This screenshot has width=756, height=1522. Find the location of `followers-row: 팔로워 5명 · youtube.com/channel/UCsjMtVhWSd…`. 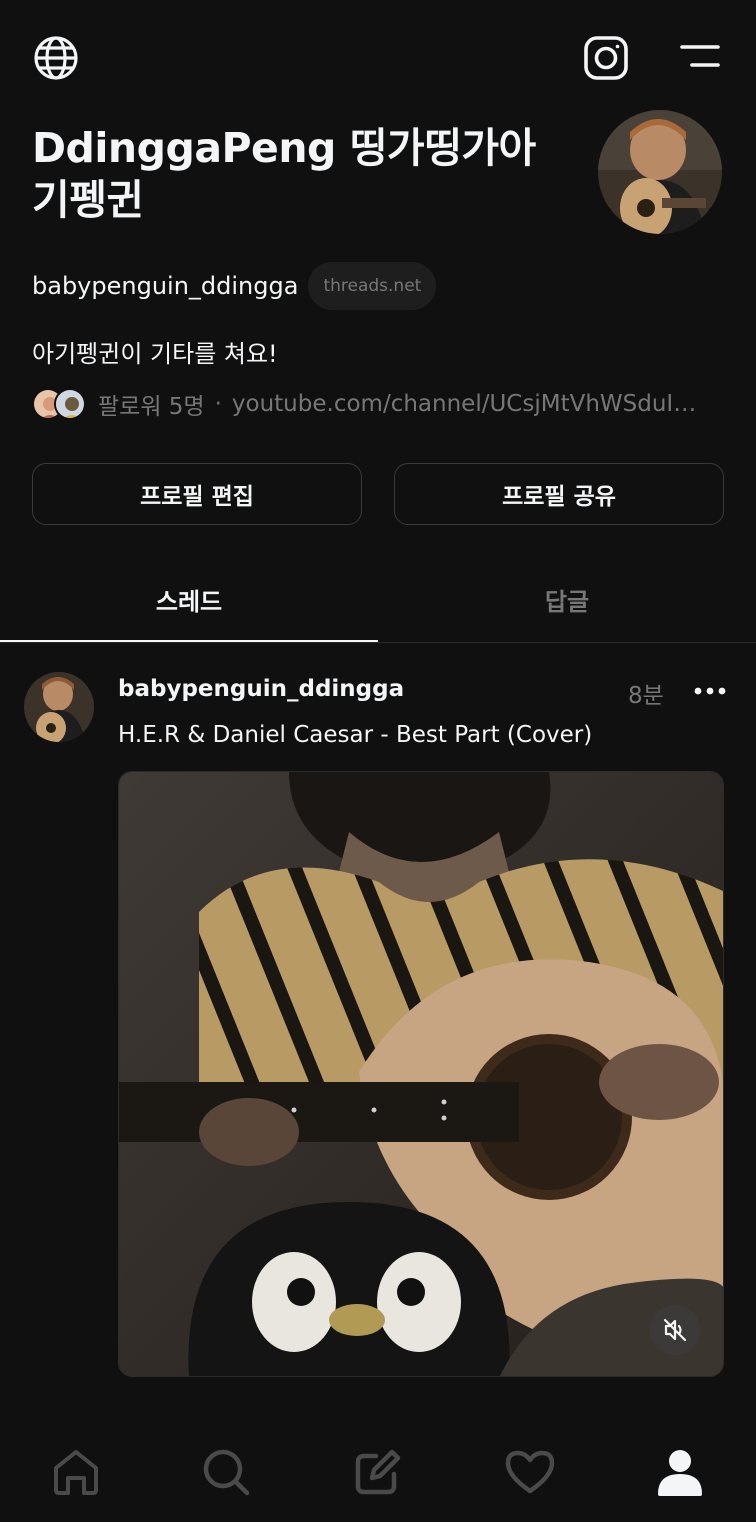

followers-row: 팔로워 5명 · youtube.com/channel/UCsjMtVhWSd… is located at coordinates (372, 404).